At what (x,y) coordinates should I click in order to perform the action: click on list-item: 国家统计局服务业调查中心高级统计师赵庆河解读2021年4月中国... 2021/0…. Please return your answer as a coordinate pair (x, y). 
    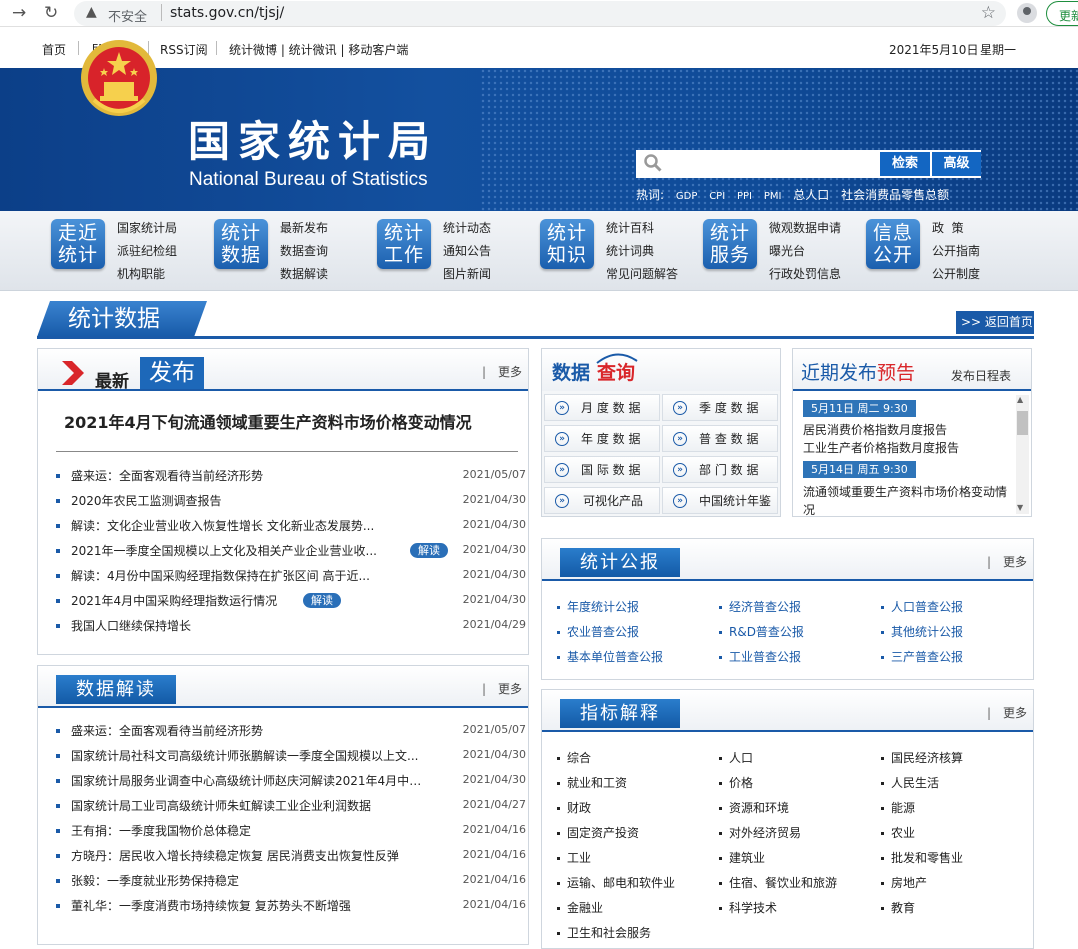
    Looking at the image, I should click on (291, 782).